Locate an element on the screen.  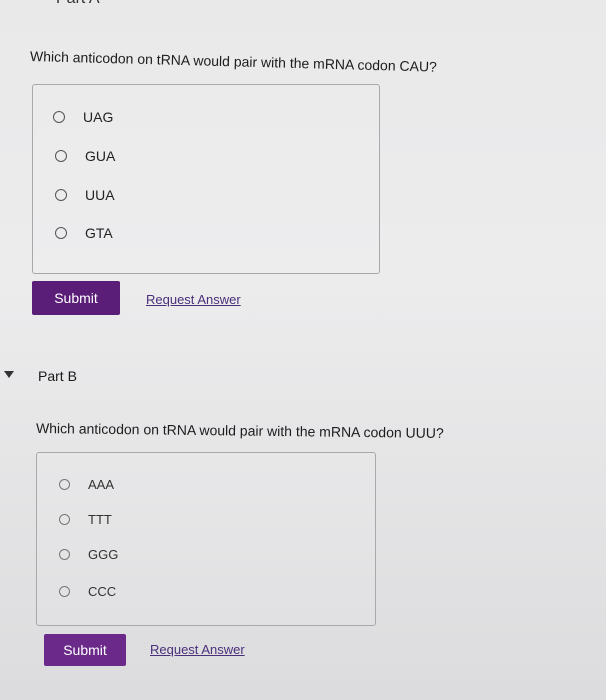
option-label: TTT is located at coordinates (100, 519).